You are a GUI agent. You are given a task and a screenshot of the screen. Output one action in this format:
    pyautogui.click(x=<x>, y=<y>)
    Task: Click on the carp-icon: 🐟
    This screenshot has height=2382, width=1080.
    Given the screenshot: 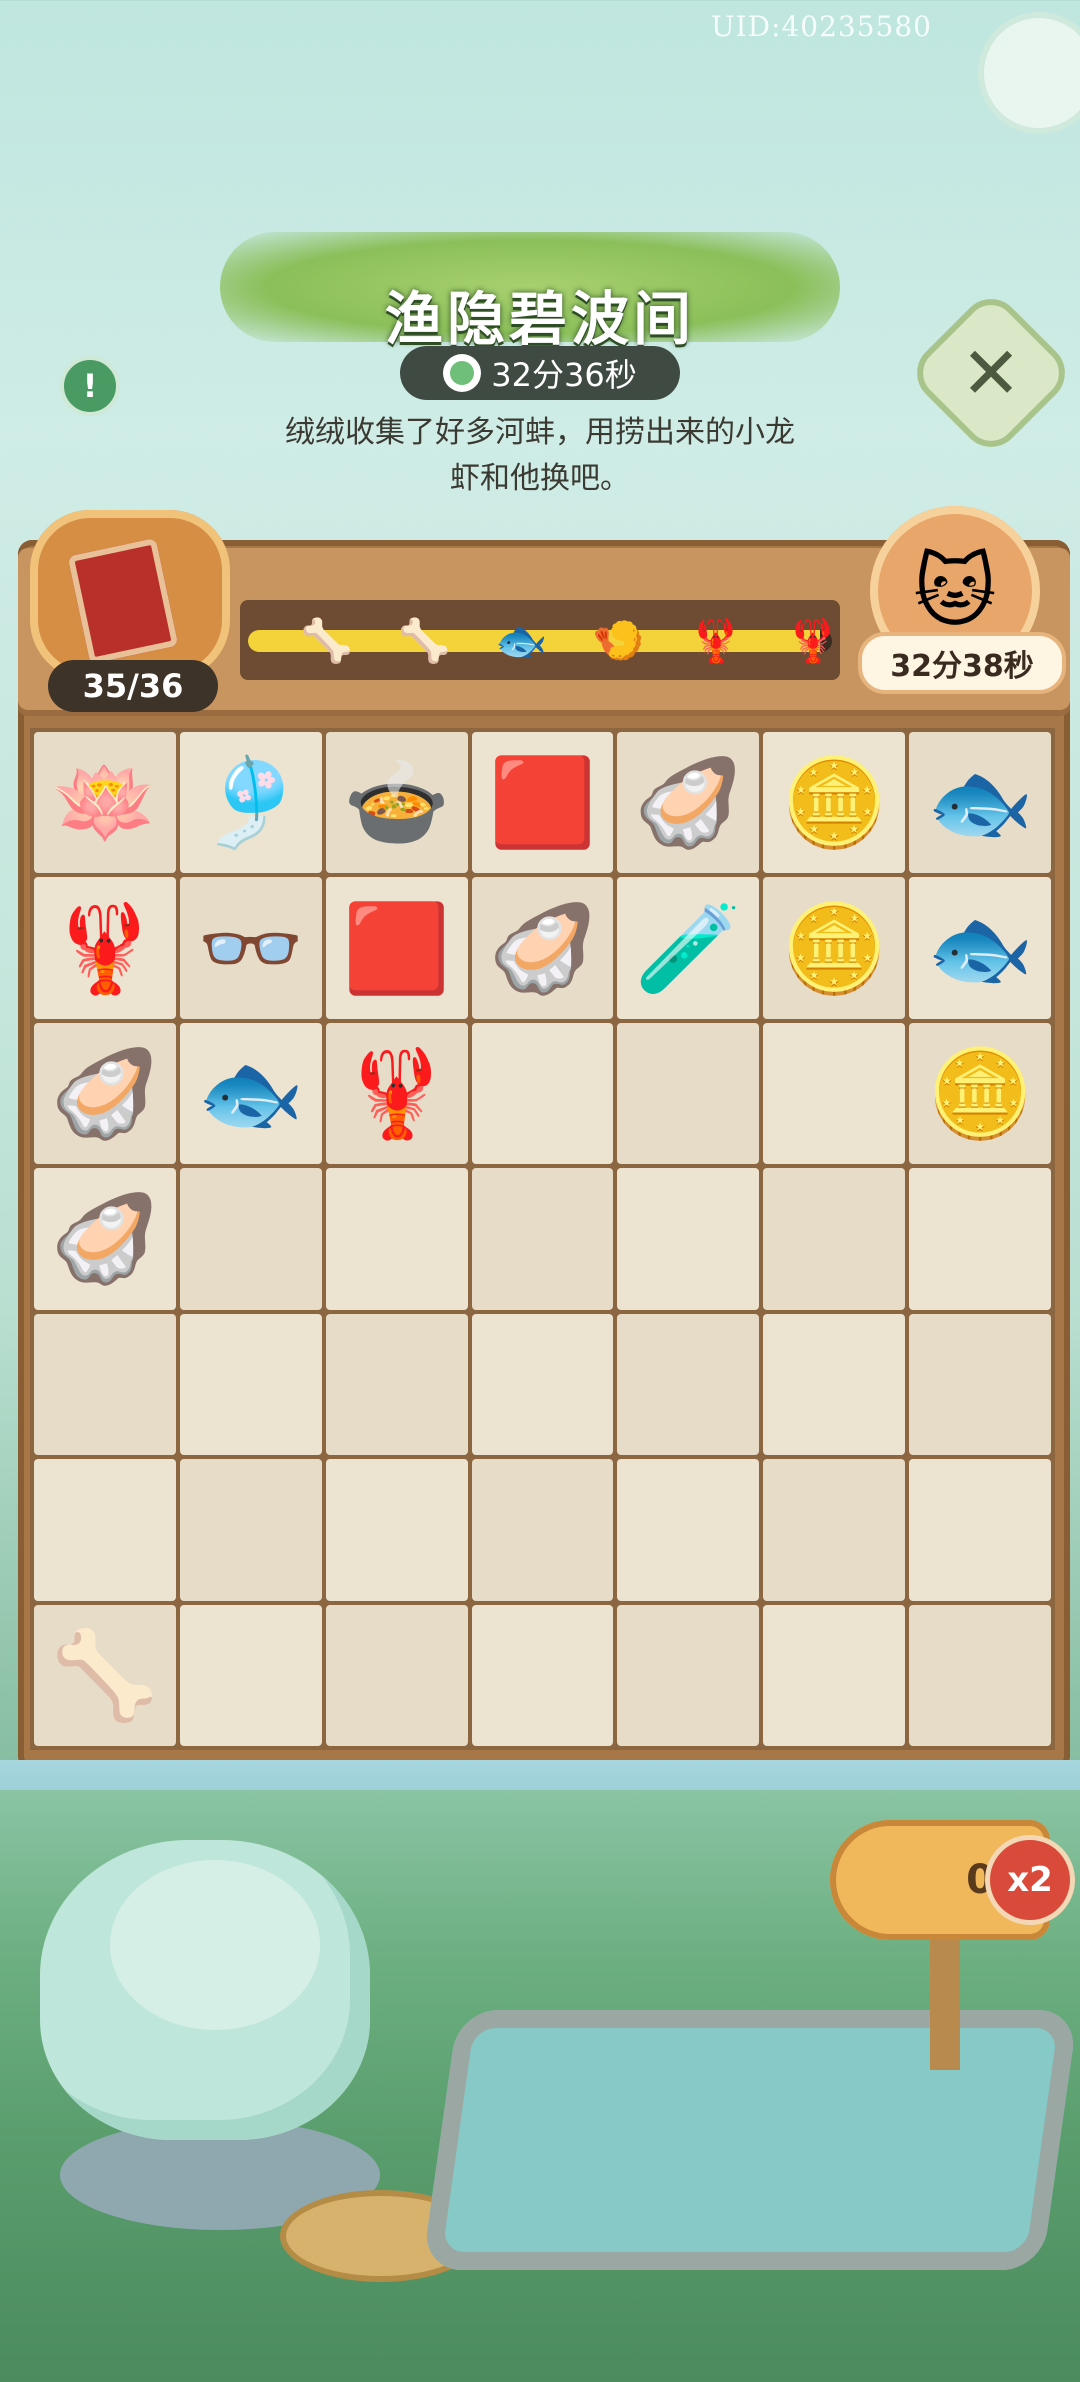 What is the action you would take?
    pyautogui.click(x=250, y=1093)
    